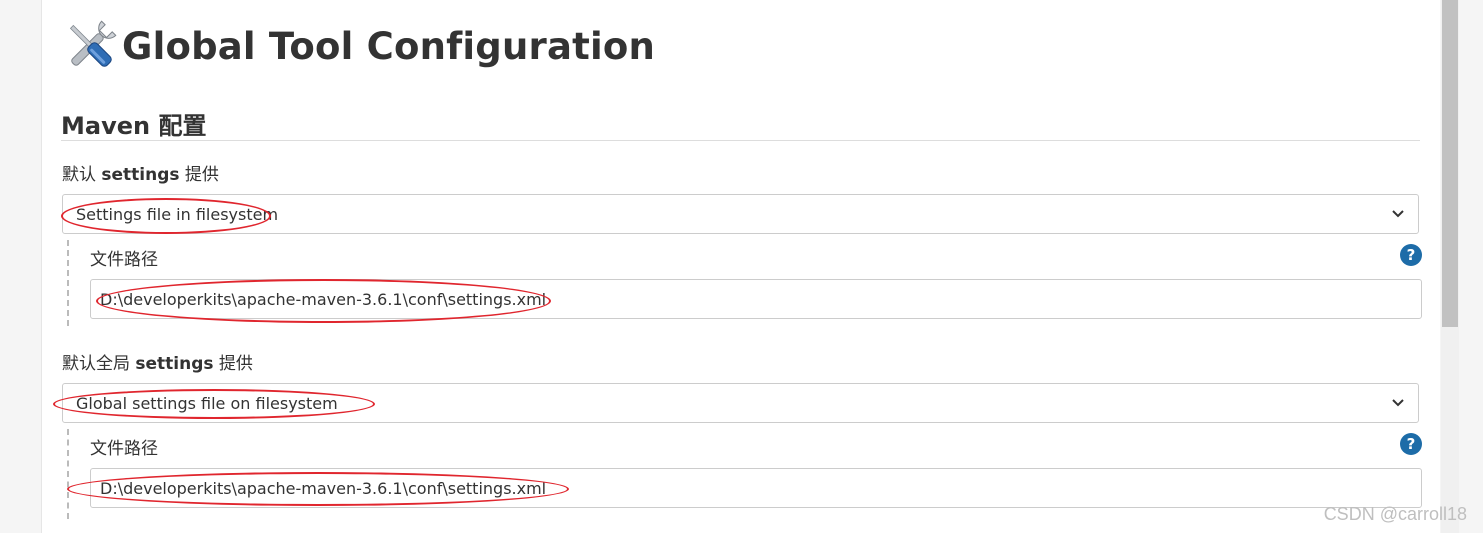 The width and height of the screenshot is (1483, 533). What do you see at coordinates (740, 123) in the screenshot?
I see `section-title-maven: Maven 配置` at bounding box center [740, 123].